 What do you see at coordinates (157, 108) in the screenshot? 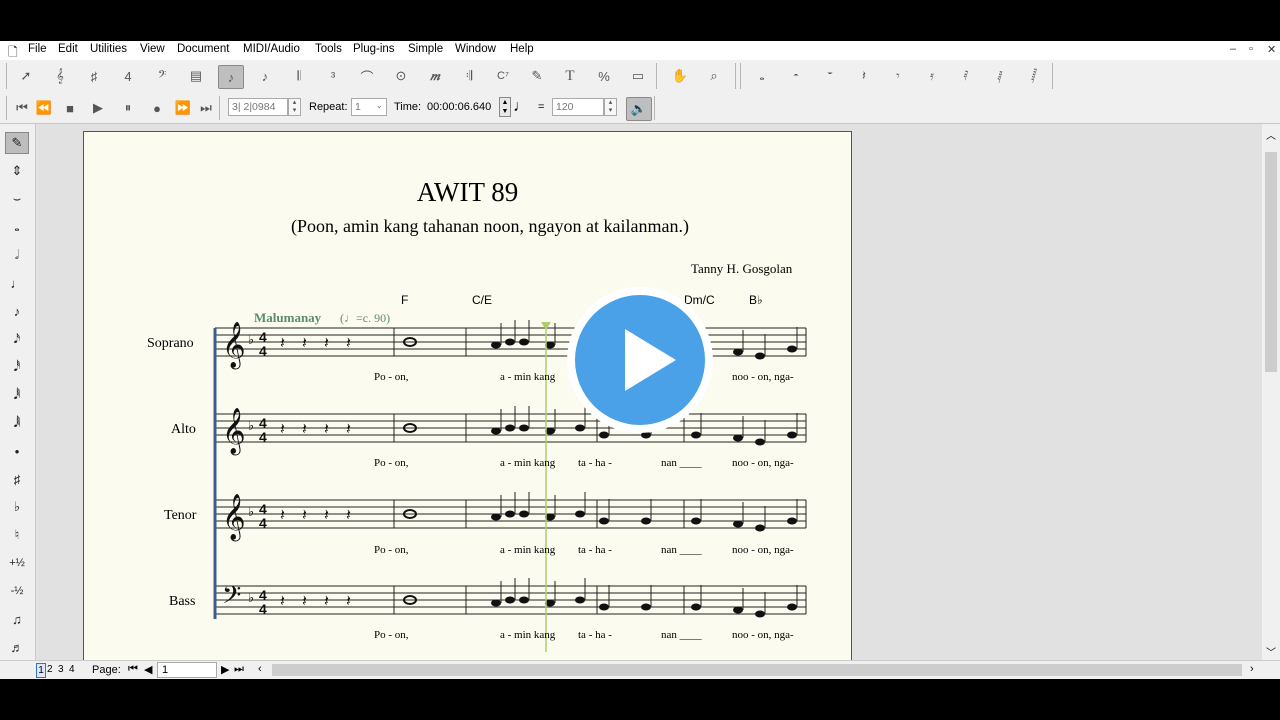
I see `record-icon: ●` at bounding box center [157, 108].